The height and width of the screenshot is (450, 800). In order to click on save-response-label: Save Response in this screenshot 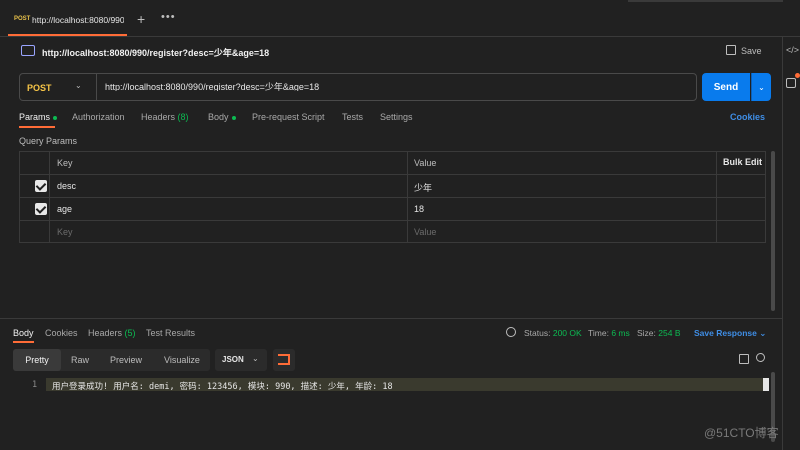, I will do `click(725, 333)`.